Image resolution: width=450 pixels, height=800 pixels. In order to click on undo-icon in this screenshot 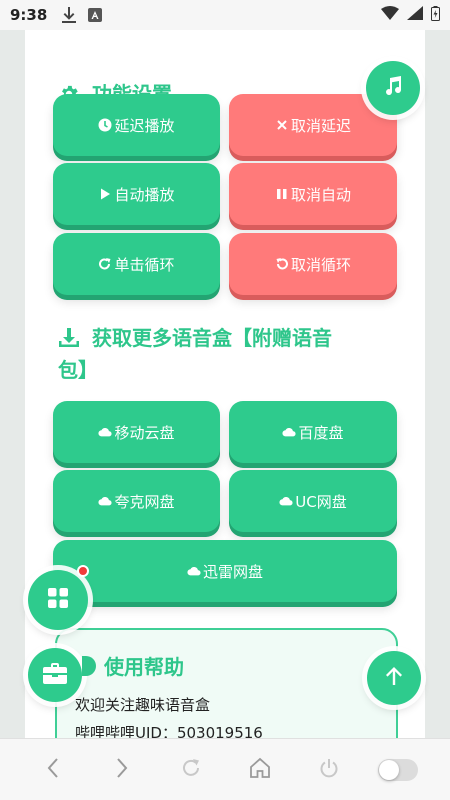, I will do `click(282, 264)`.